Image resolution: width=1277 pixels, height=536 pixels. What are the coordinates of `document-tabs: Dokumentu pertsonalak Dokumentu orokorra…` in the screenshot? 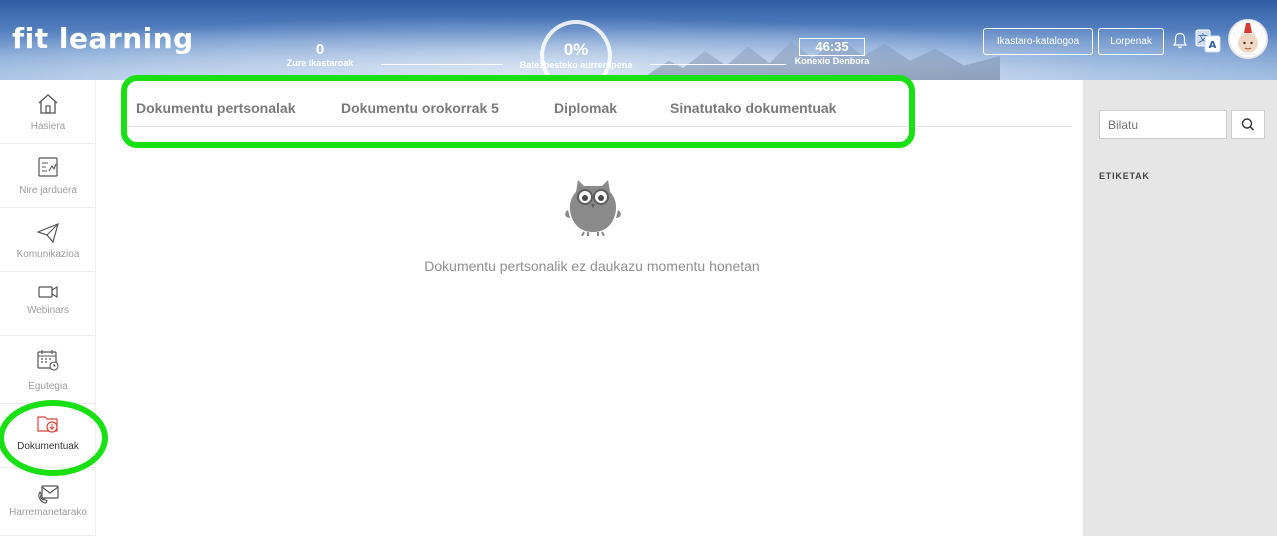 It's located at (597, 103).